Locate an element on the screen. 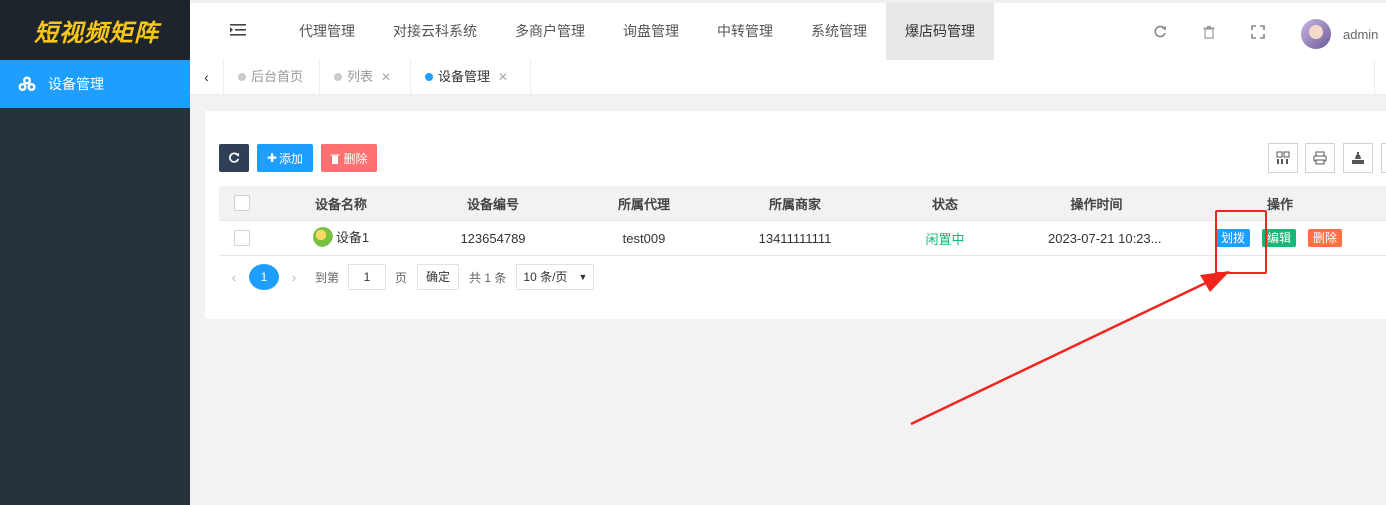  chevron-left-icon: ‹ is located at coordinates (207, 77).